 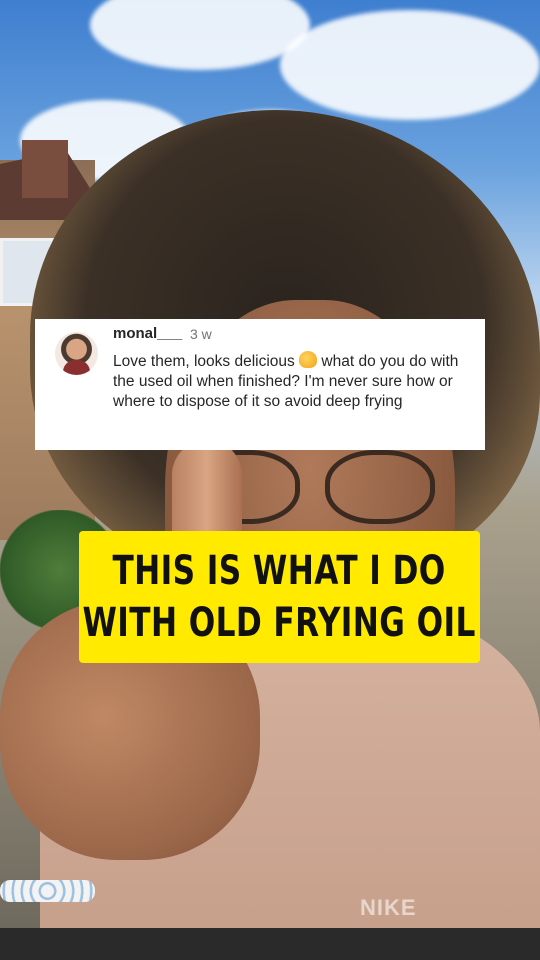 I want to click on waving-hand-icon, so click(x=308, y=359).